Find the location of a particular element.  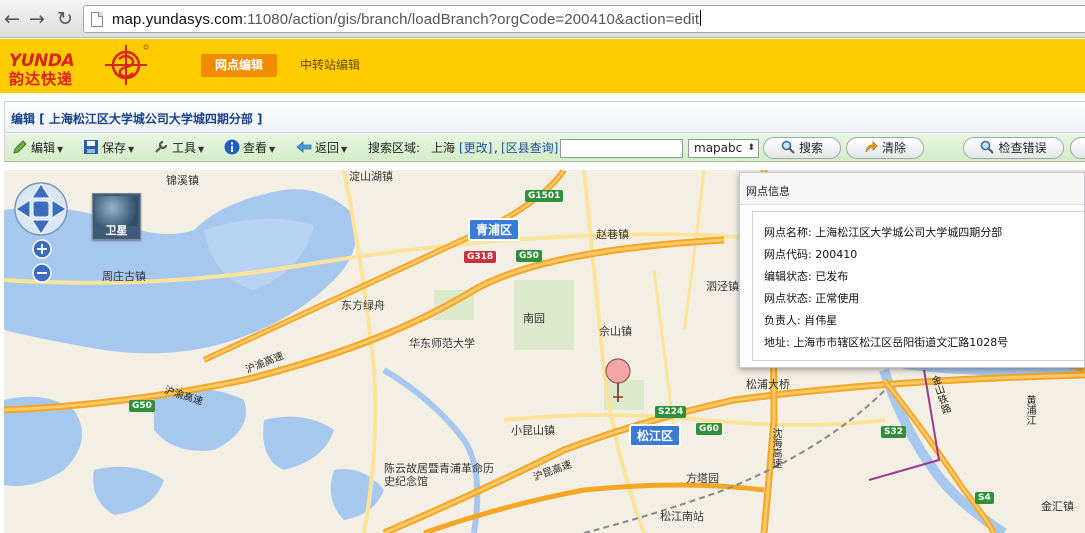

pan-control is located at coordinates (41, 209).